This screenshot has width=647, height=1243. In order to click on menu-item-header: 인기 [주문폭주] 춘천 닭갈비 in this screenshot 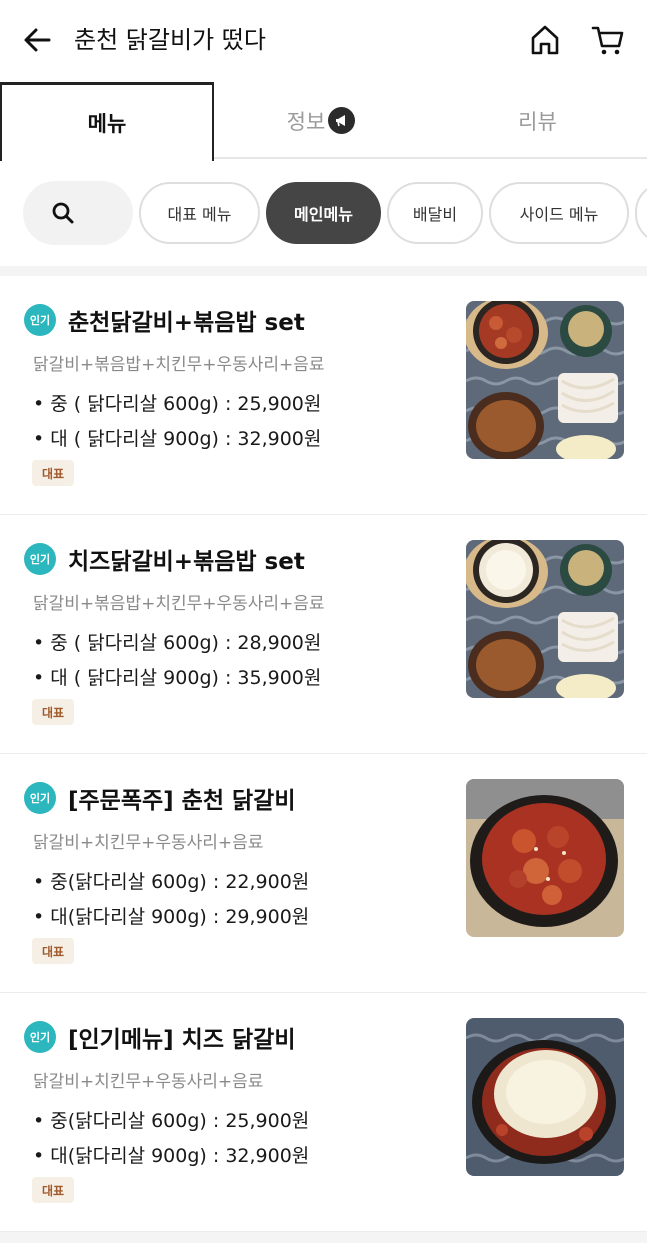, I will do `click(159, 798)`.